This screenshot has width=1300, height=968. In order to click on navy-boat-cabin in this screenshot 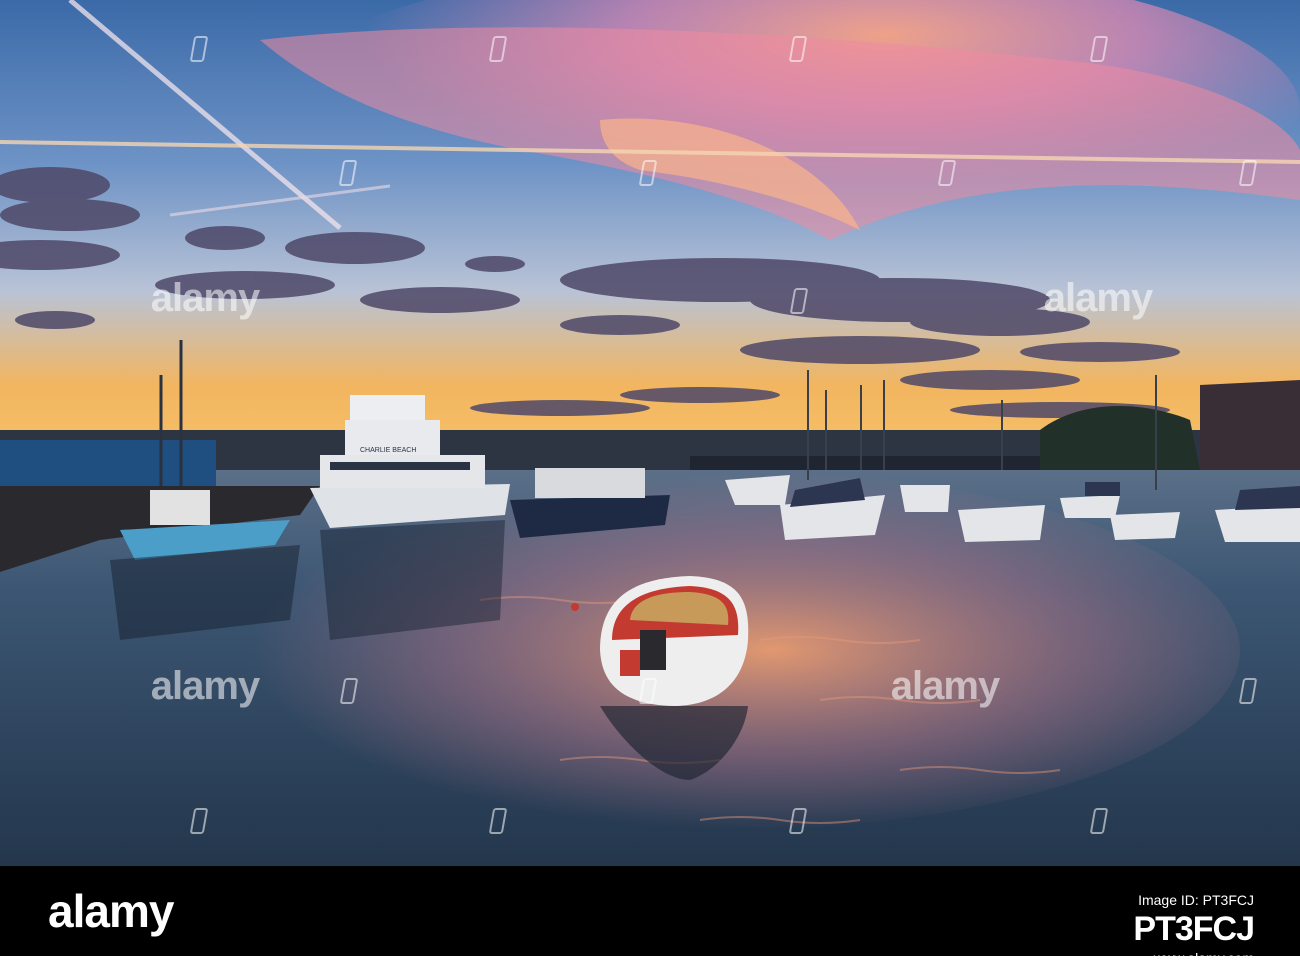, I will do `click(590, 483)`.